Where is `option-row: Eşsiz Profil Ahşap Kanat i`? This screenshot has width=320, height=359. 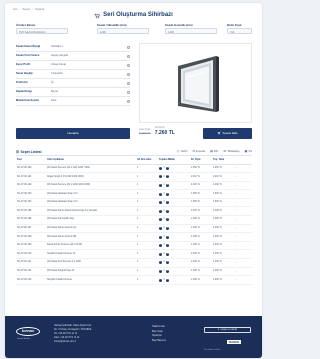 option-row: Eşsiz Profil Ahşap Kanat i is located at coordinates (73, 65).